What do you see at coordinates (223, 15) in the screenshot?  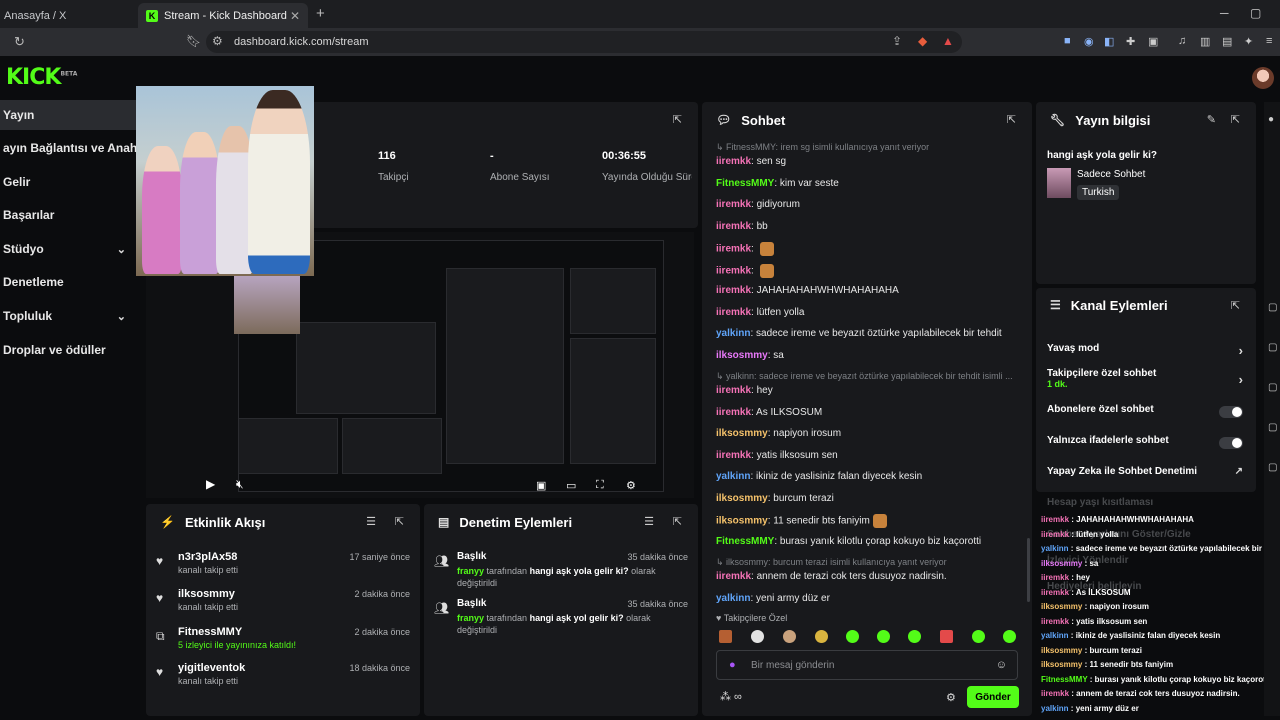 I see `tab-kick-dashboard: K Stream - Kick Dashboard ✕` at bounding box center [223, 15].